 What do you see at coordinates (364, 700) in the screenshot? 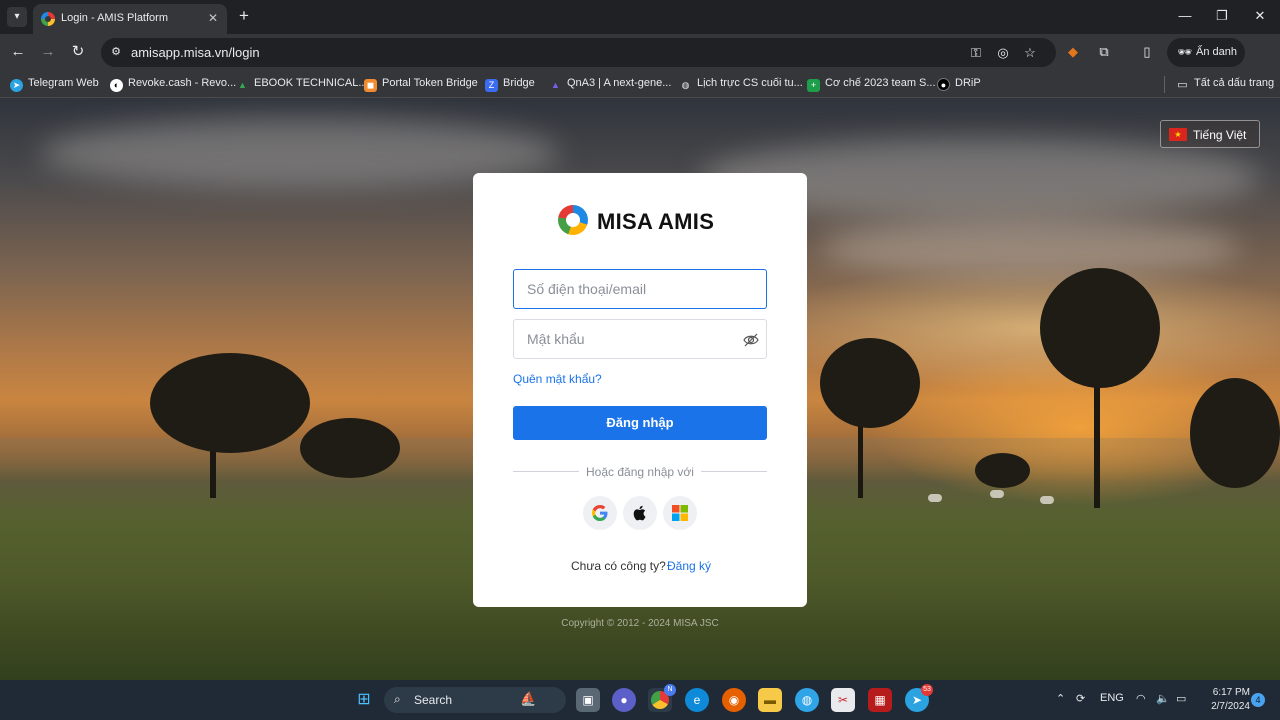
I see `windows-start-icon: ⊞` at bounding box center [364, 700].